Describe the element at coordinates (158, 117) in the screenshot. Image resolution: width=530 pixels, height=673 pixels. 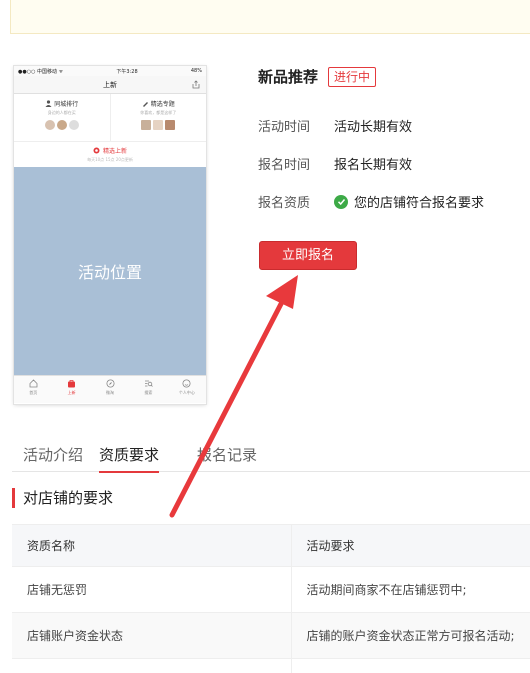
I see `card-featured-topics: 精选专题 你喜欢，都是这样了` at that location.